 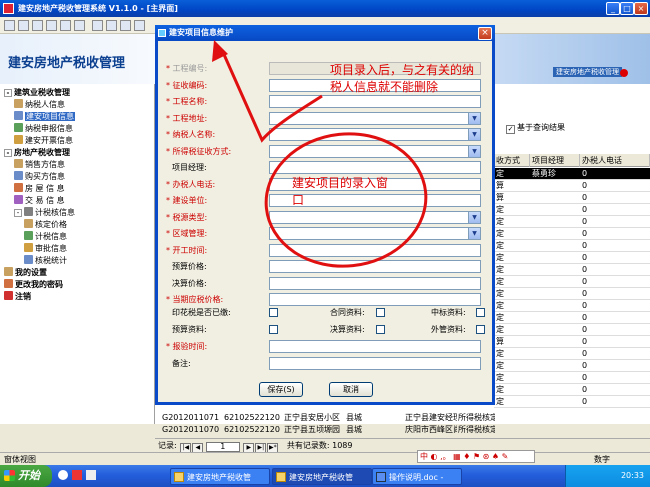 What do you see at coordinates (271, 96) in the screenshot?
I see `annotation-arrow` at bounding box center [271, 96].